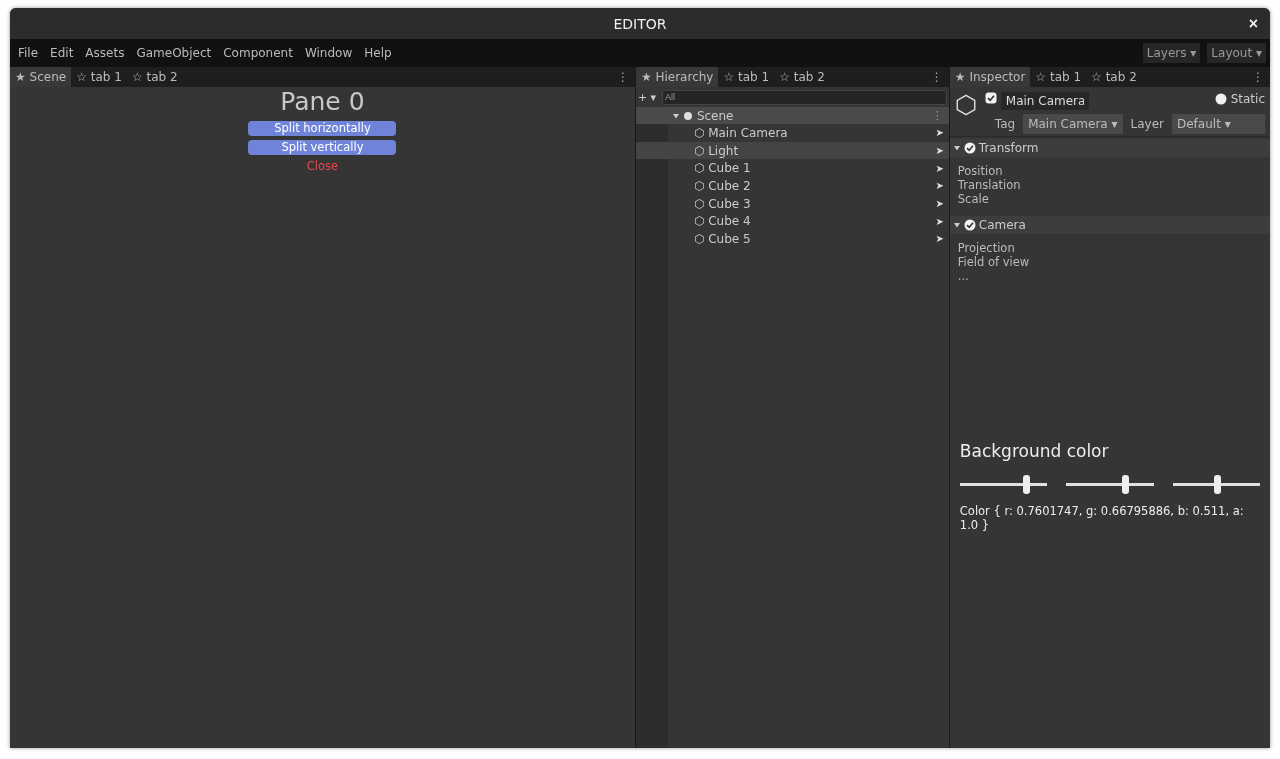 This screenshot has width=1280, height=759. I want to click on close-button: ×, so click(1253, 24).